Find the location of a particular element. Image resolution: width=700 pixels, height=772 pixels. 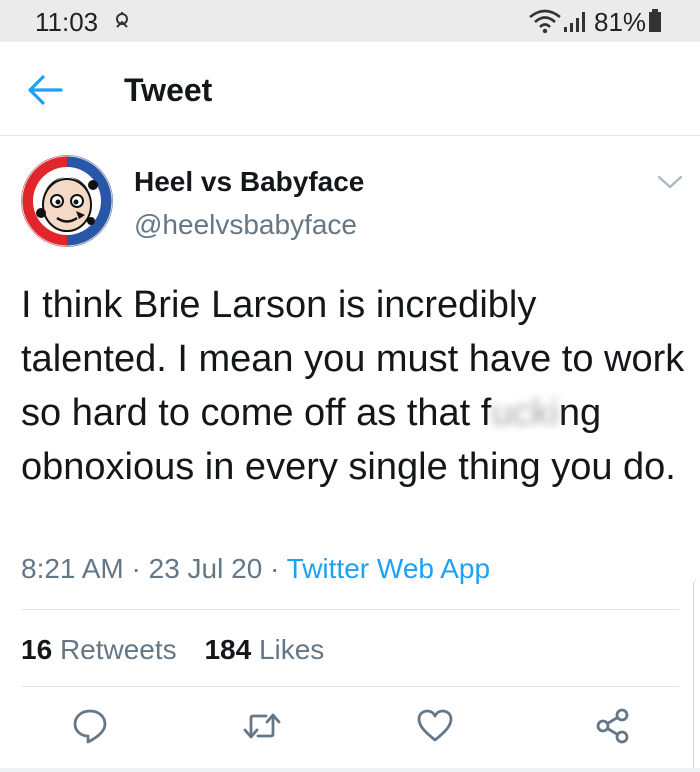

signal-icon is located at coordinates (574, 22).